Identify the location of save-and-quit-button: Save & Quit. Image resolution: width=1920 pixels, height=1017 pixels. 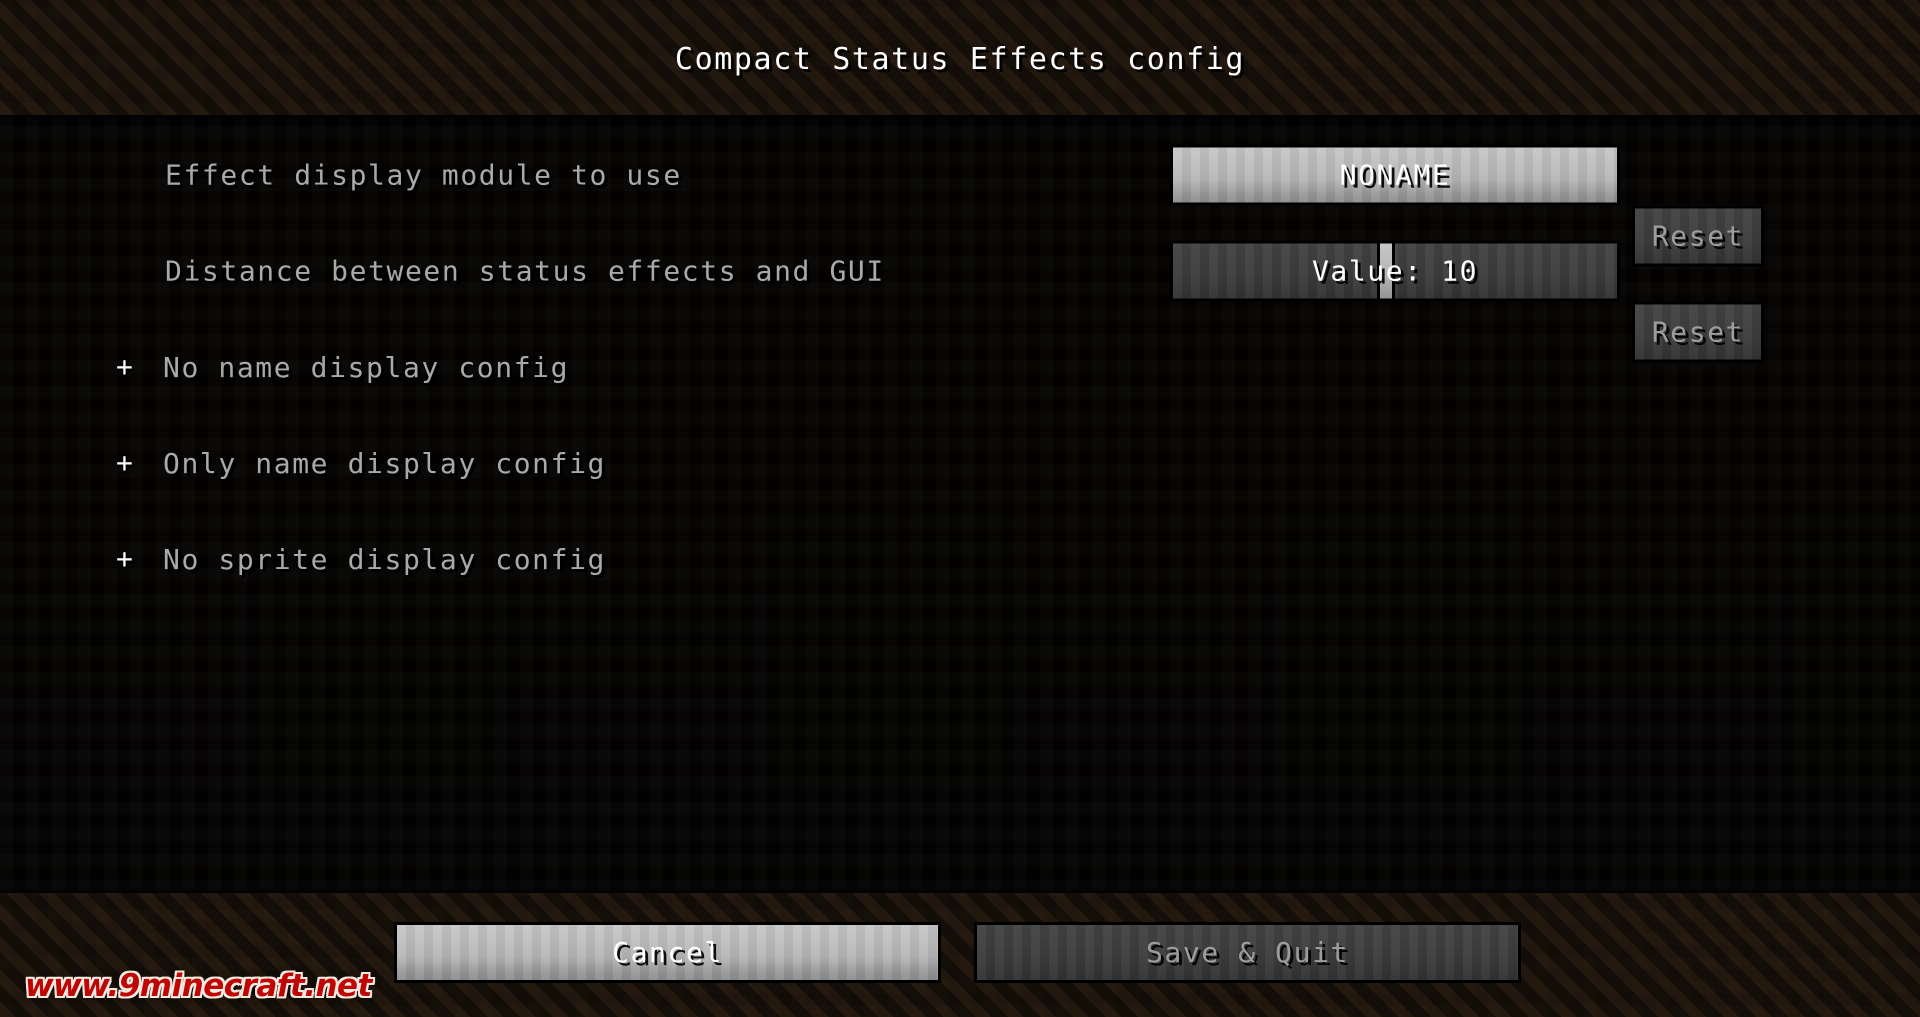
(1247, 952).